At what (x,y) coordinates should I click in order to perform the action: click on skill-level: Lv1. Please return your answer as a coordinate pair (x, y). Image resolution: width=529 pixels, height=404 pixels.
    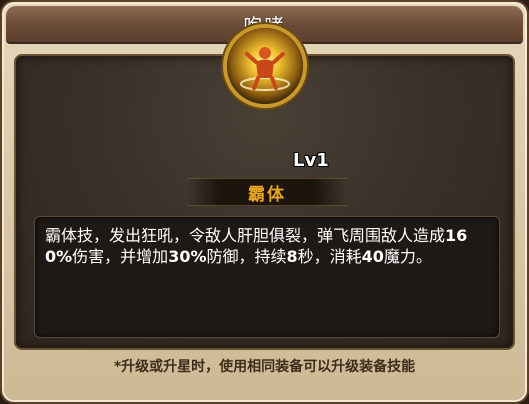
    Looking at the image, I should click on (311, 160).